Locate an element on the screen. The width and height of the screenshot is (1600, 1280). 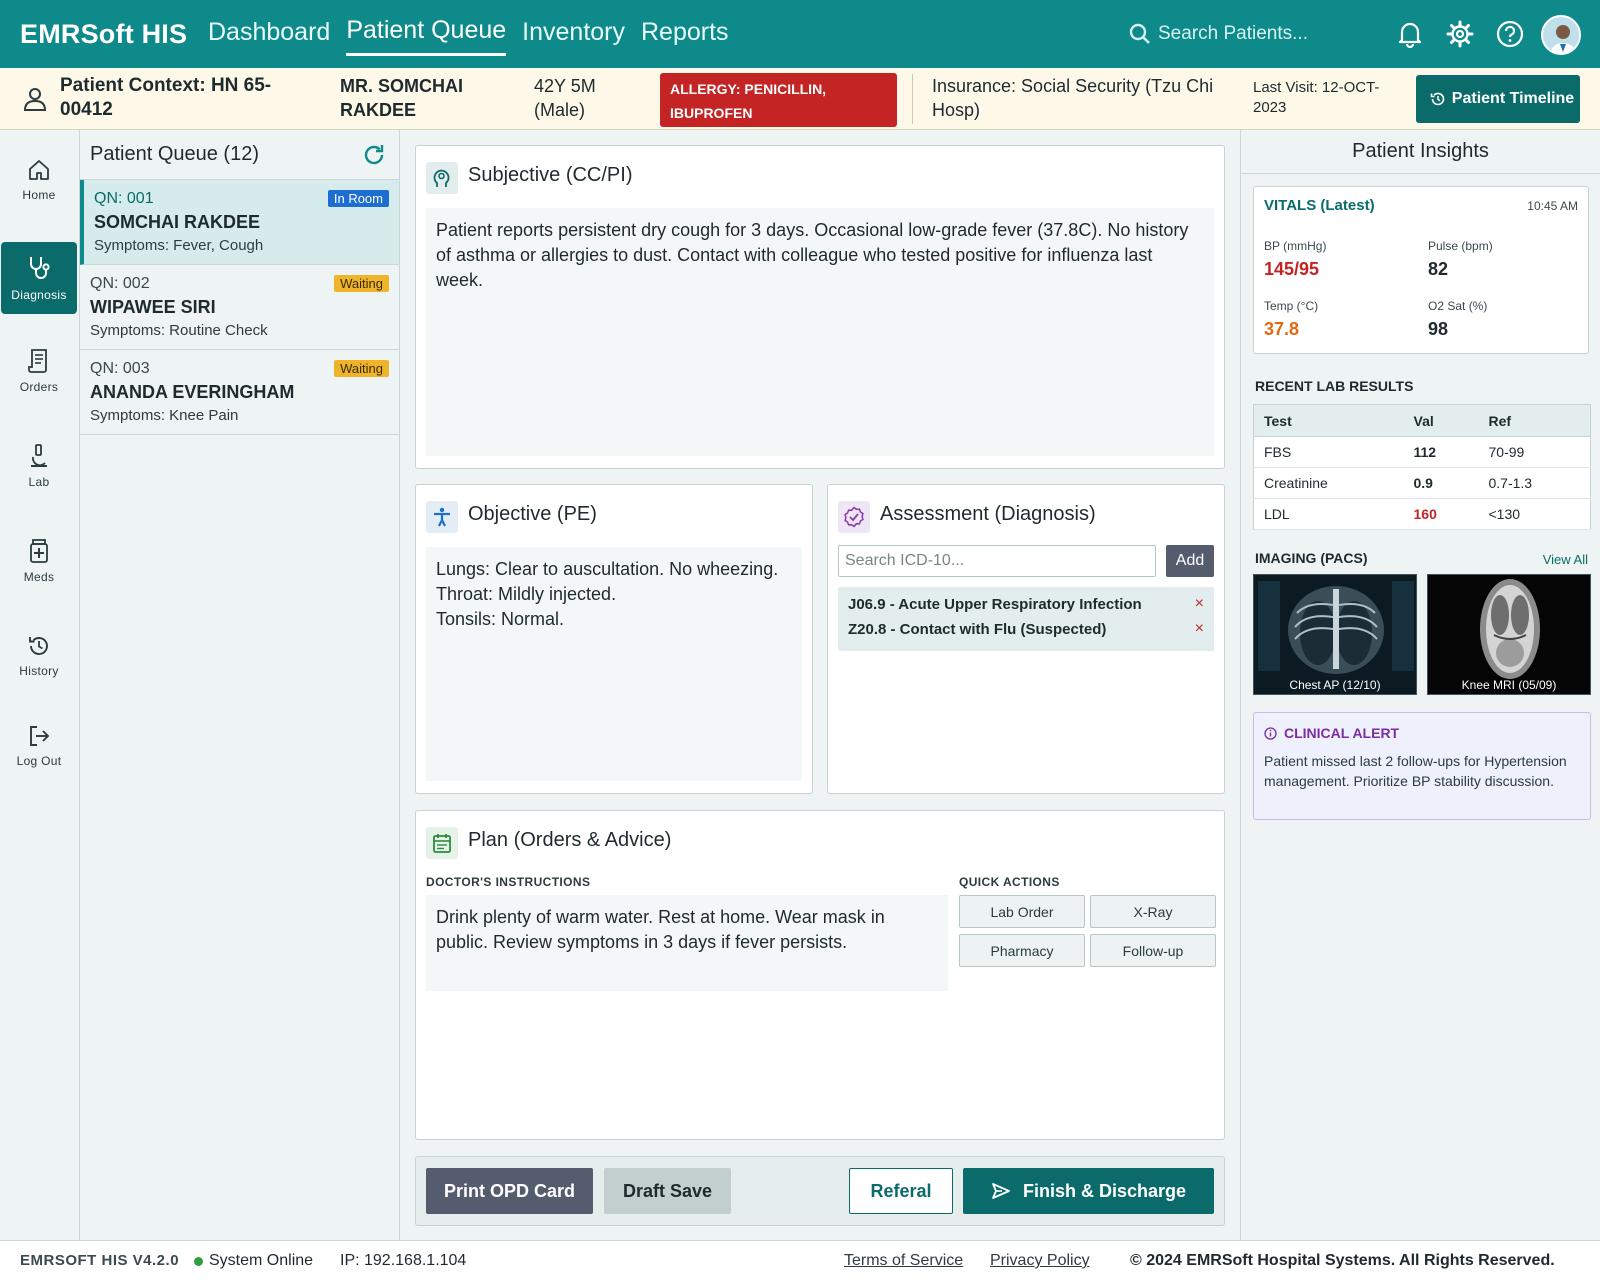
rail-logout: Log Out is located at coordinates (39, 746).